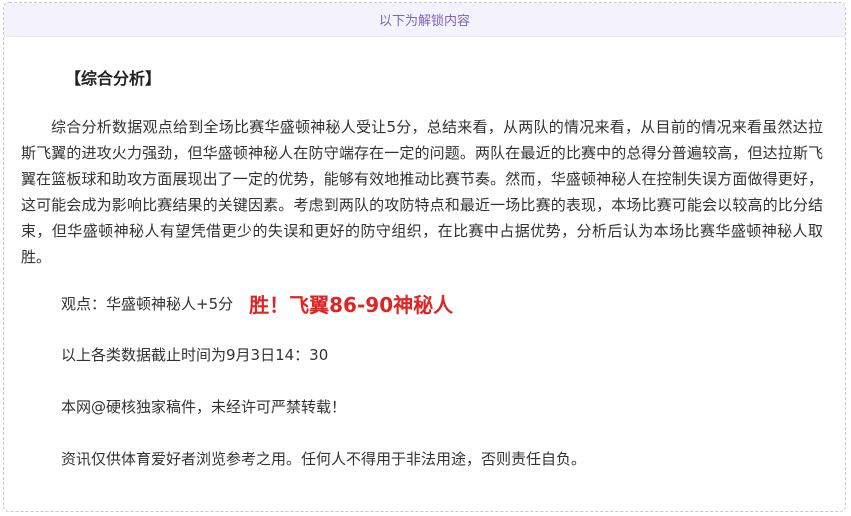 This screenshot has width=851, height=516. Describe the element at coordinates (195, 355) in the screenshot. I see `data-cutoff-text: 以上各类数据截止时间为9月3日14：30` at that location.